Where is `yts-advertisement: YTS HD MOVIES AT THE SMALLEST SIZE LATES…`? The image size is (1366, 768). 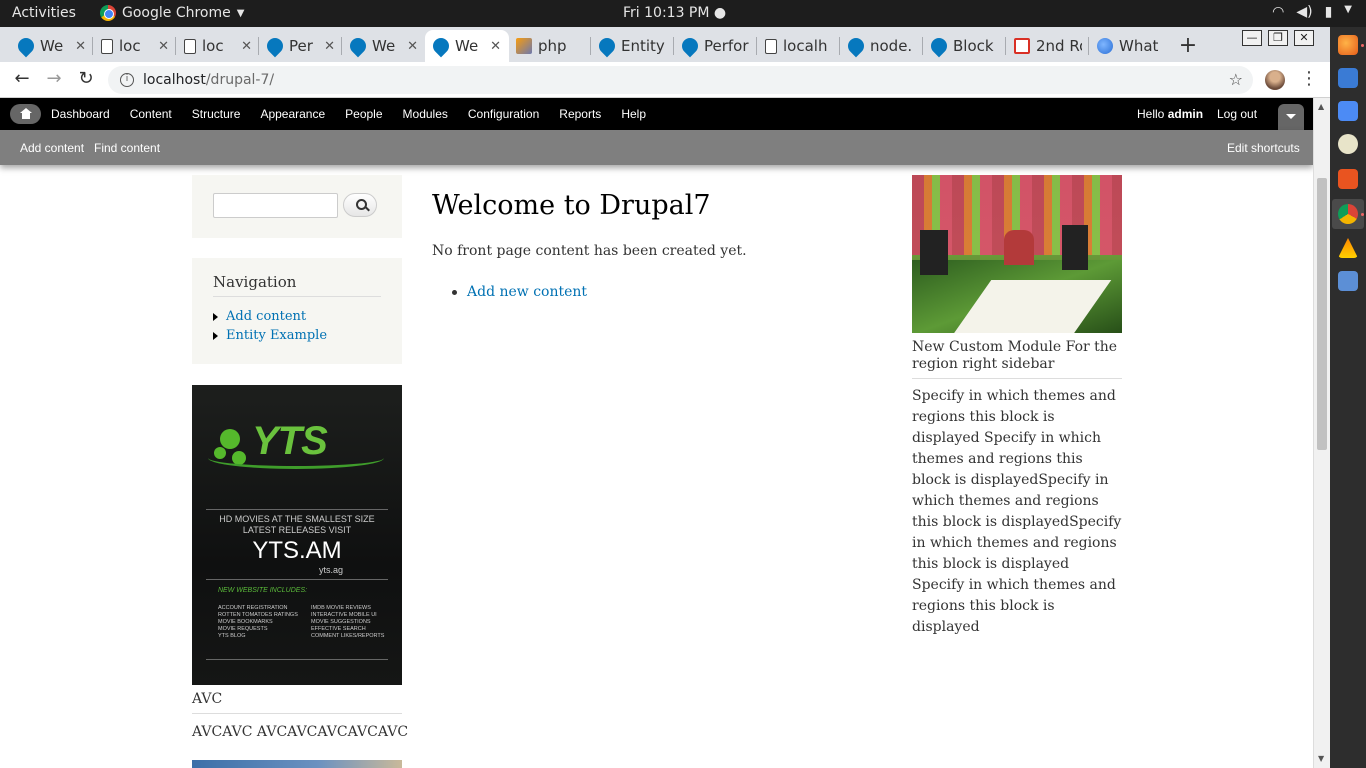
yts-advertisement: YTS HD MOVIES AT THE SMALLEST SIZE LATES… is located at coordinates (297, 535).